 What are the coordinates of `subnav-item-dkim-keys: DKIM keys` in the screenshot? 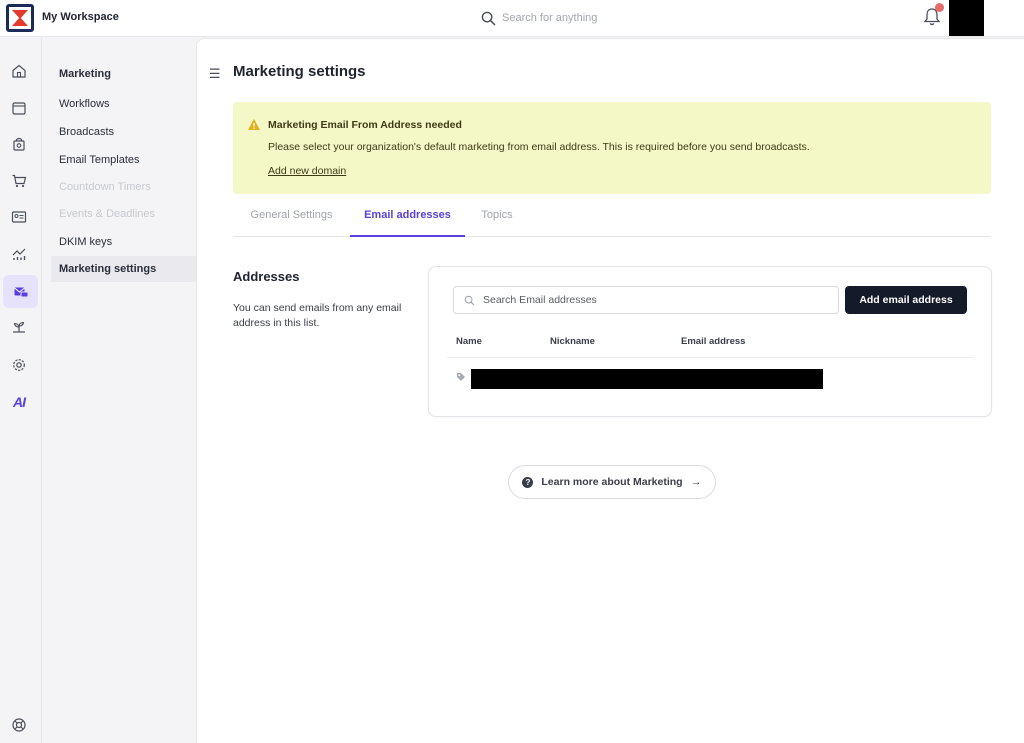 It's located at (123, 242).